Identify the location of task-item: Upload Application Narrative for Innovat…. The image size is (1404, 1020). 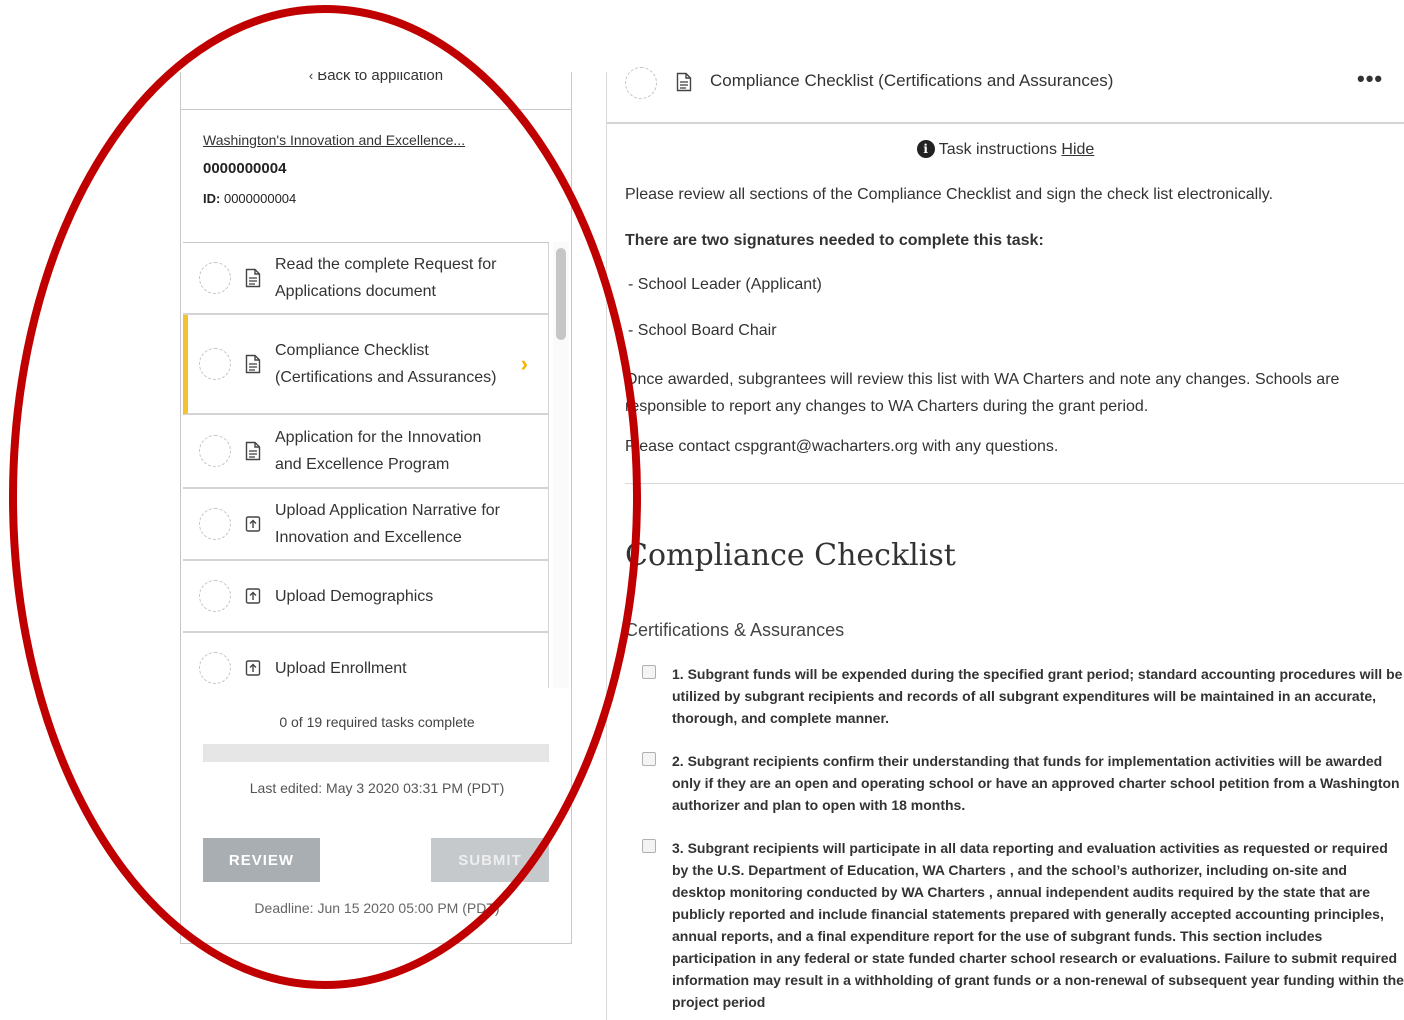
(366, 525).